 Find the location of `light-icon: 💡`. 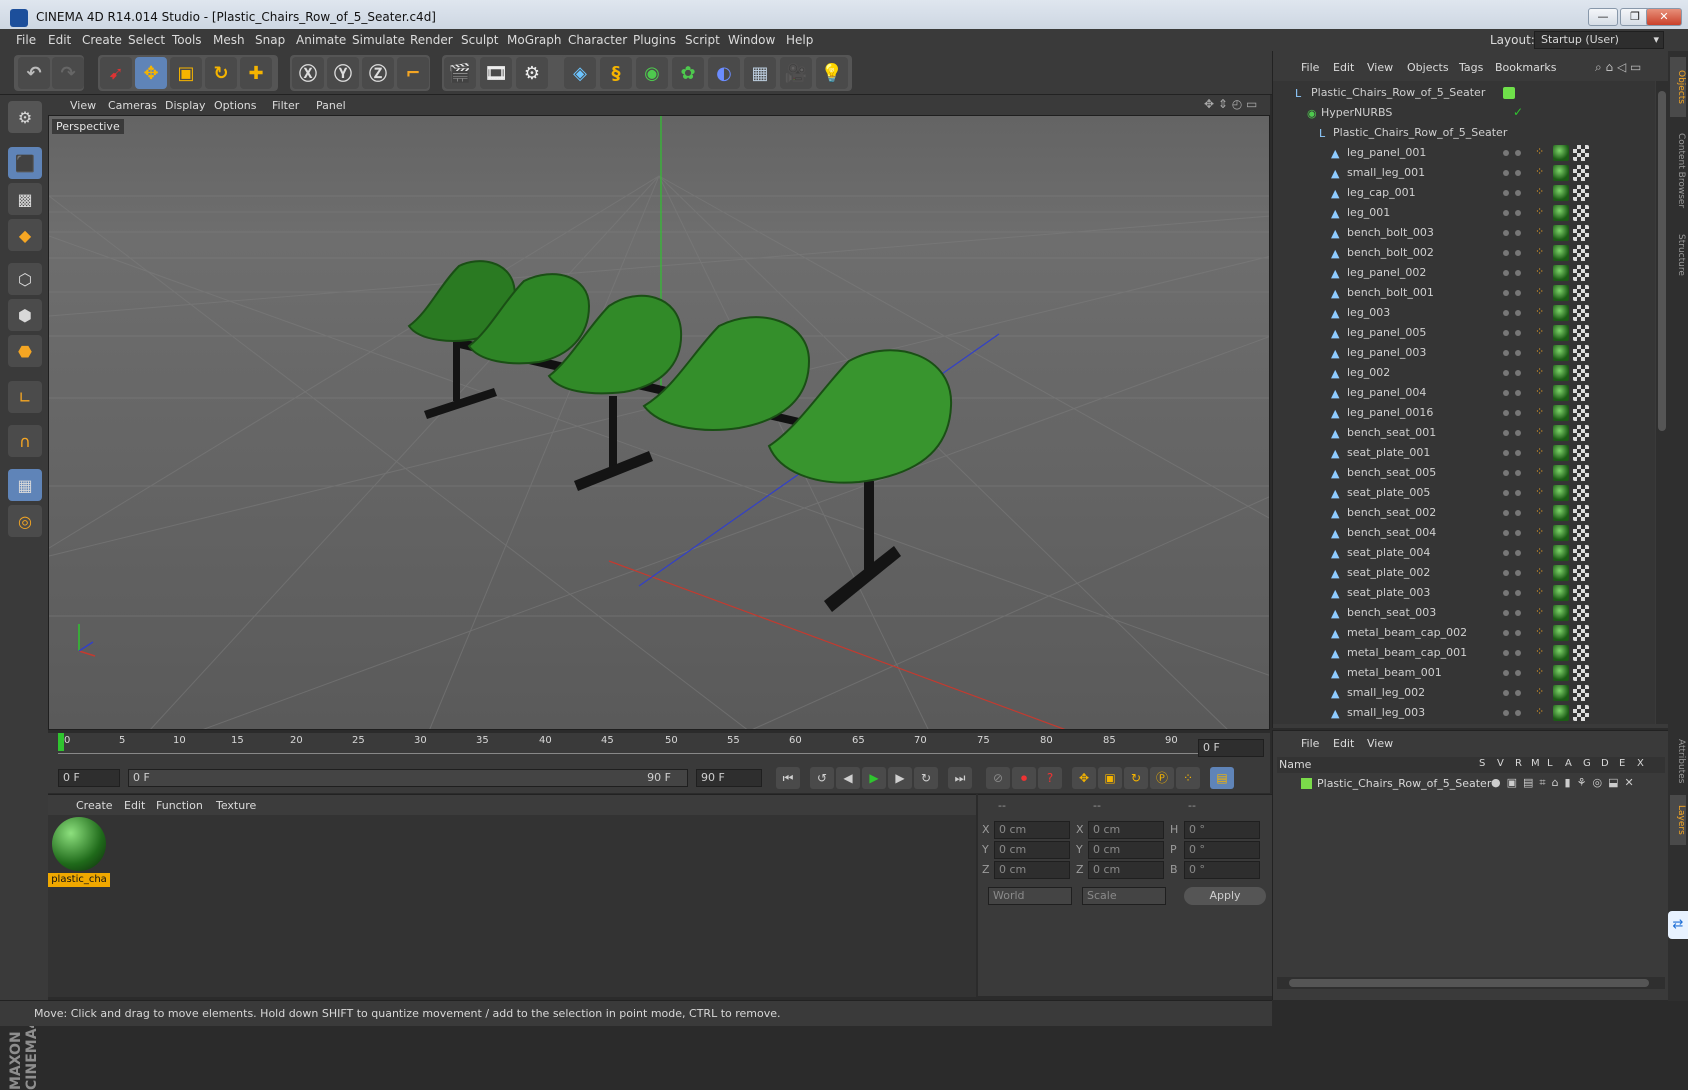

light-icon: 💡 is located at coordinates (832, 73).